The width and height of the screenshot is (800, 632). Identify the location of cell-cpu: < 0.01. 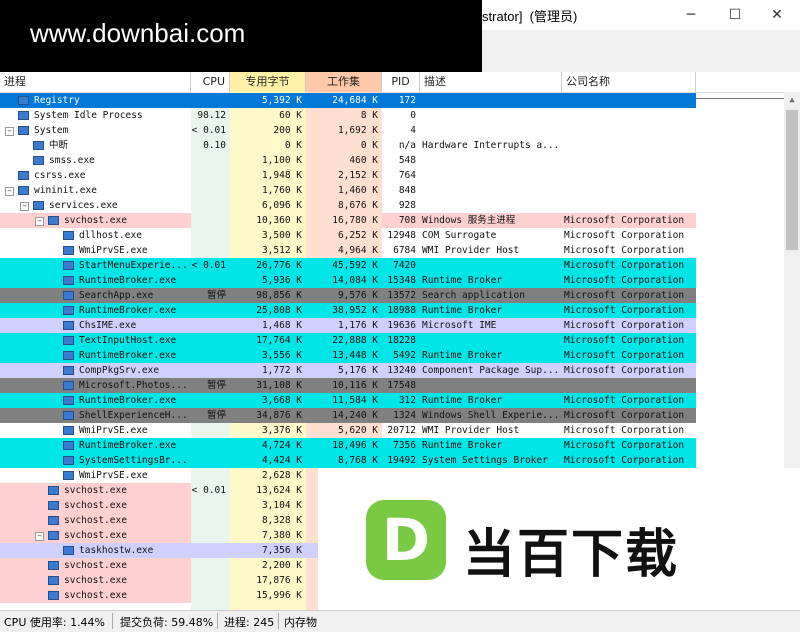
(208, 490).